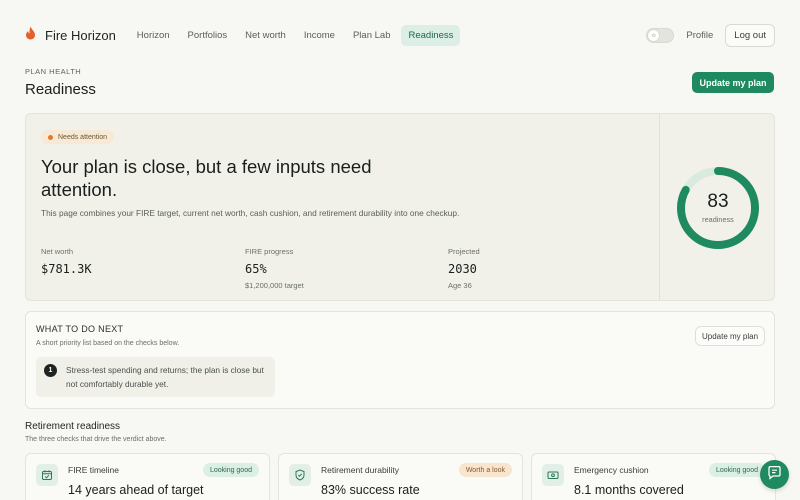 This screenshot has width=800, height=500. Describe the element at coordinates (553, 475) in the screenshot. I see `cash-icon` at that location.